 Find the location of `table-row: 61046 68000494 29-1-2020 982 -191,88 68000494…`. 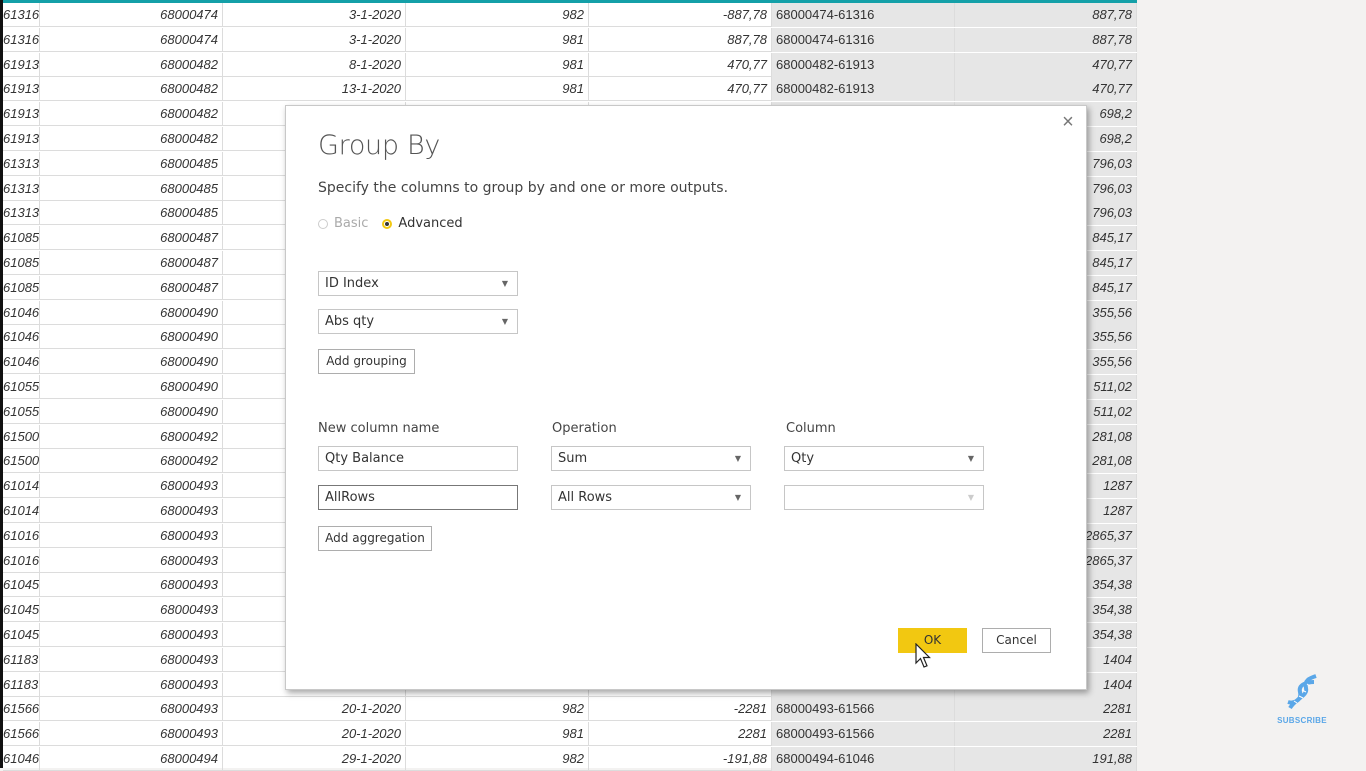

table-row: 61046 68000494 29-1-2020 982 -191,88 68000494… is located at coordinates (570, 759).